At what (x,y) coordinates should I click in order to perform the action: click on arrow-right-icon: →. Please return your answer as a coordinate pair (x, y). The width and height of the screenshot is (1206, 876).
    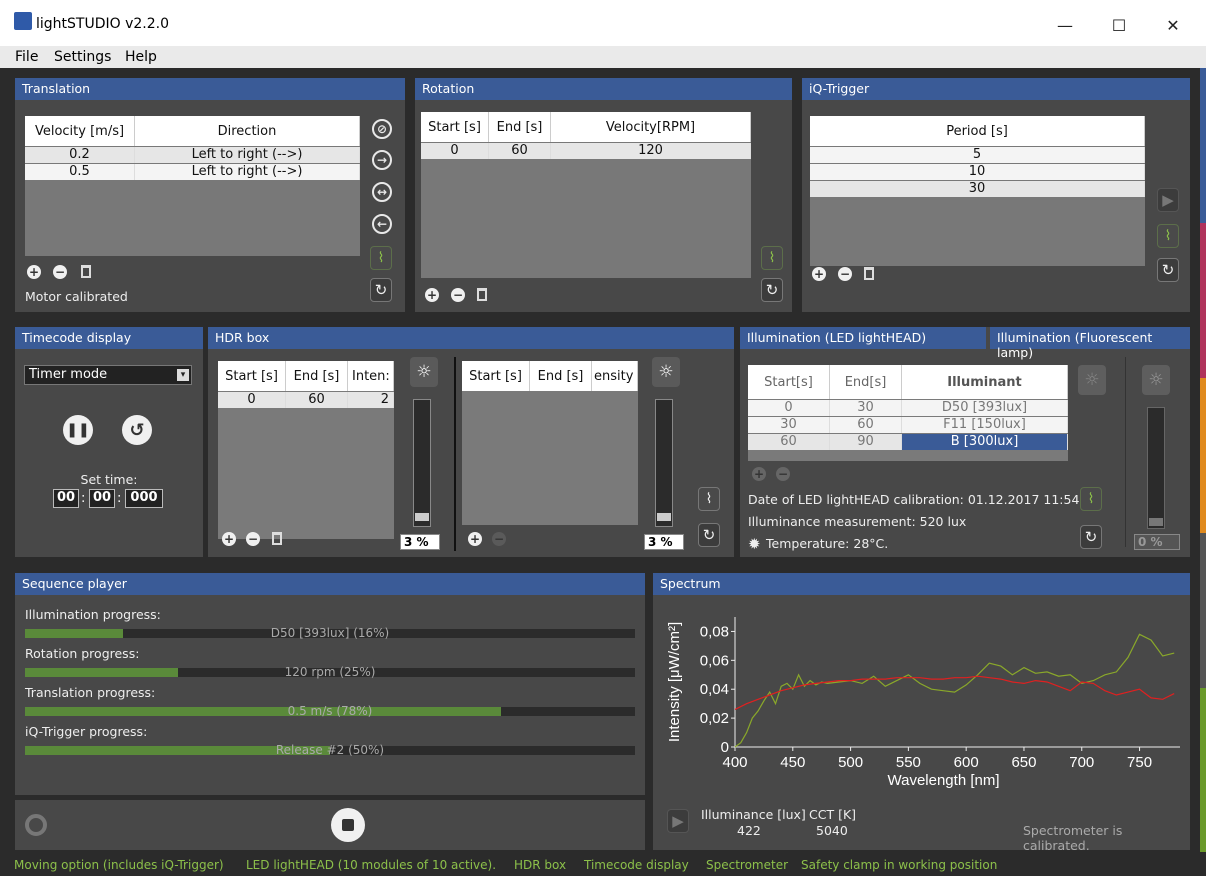
    Looking at the image, I should click on (382, 160).